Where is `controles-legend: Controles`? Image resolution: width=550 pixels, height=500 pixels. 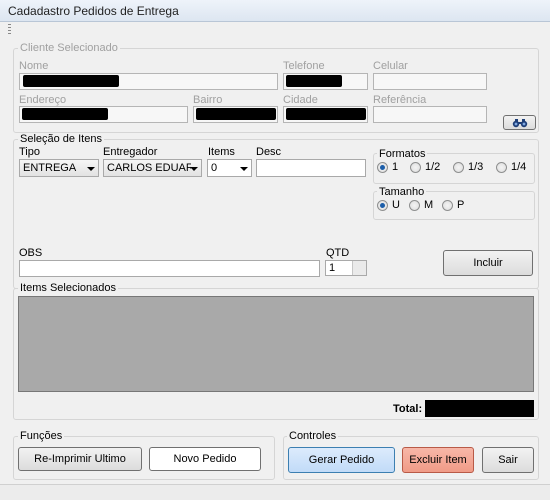 controles-legend: Controles is located at coordinates (313, 436).